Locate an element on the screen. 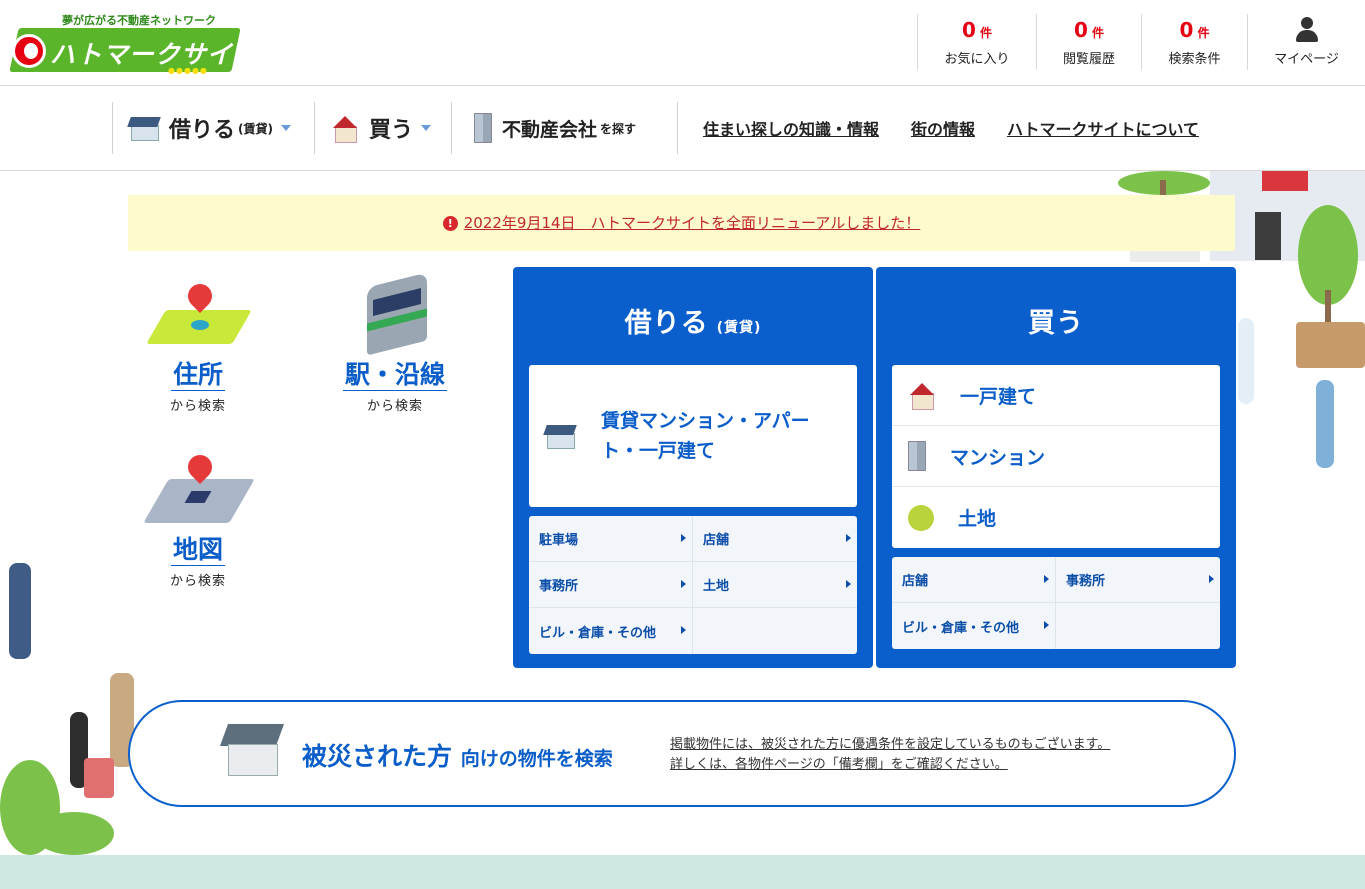 The width and height of the screenshot is (1365, 889). rent-panel-title: 借りる (賃貸) is located at coordinates (693, 333).